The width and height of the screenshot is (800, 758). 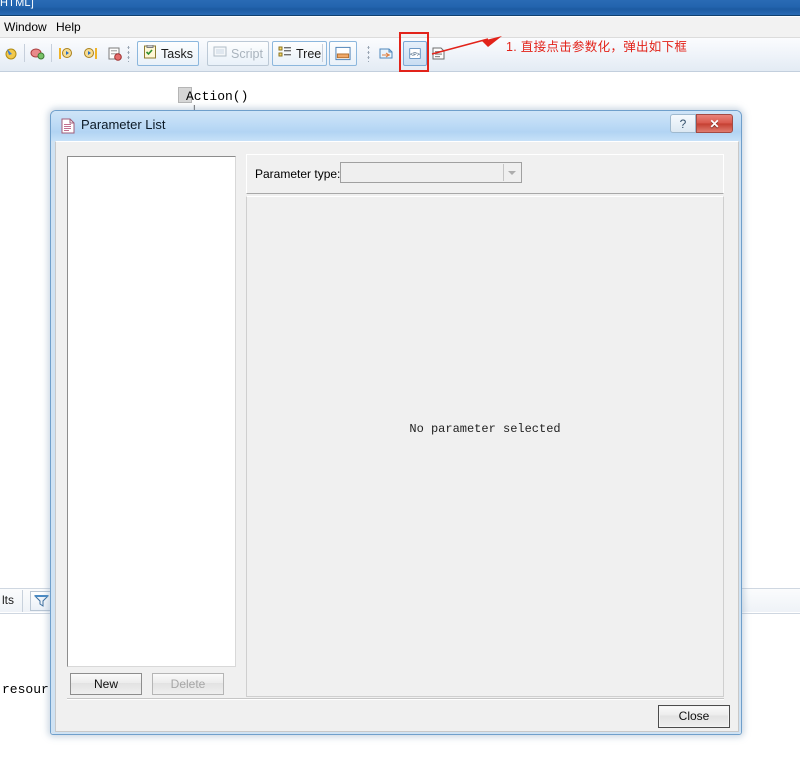 What do you see at coordinates (37, 53) in the screenshot?
I see `debug-icon` at bounding box center [37, 53].